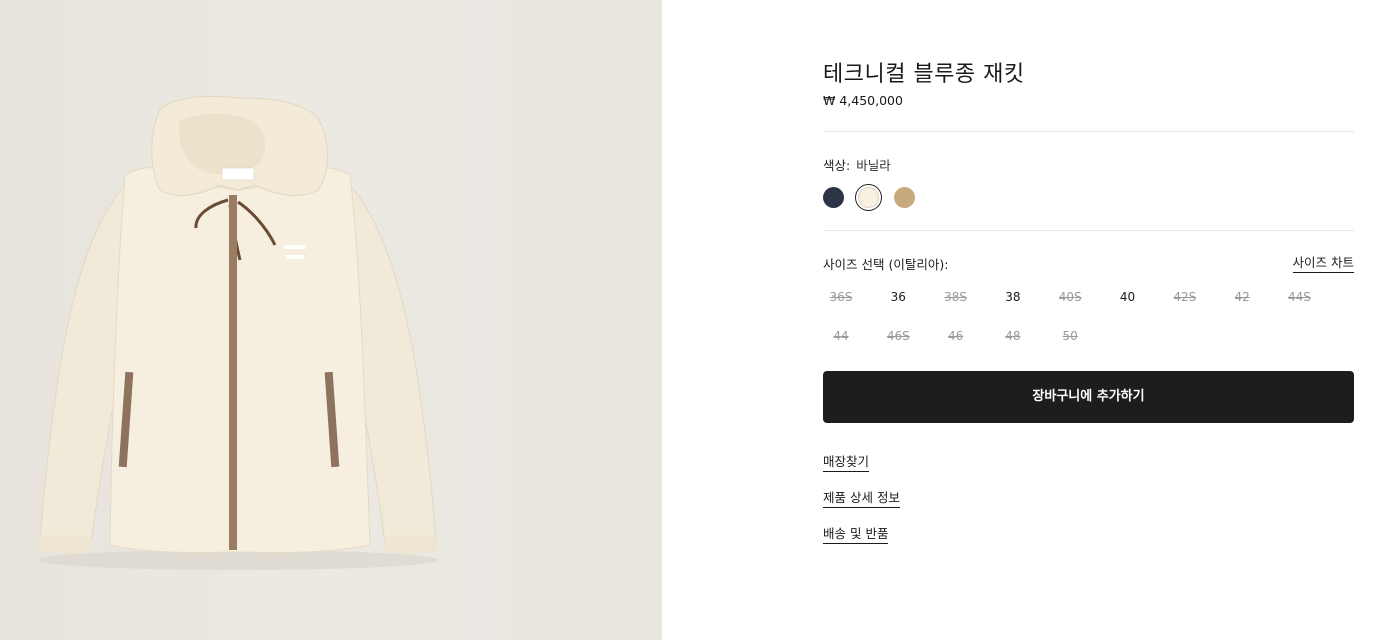 This screenshot has width=1392, height=640. Describe the element at coordinates (1128, 297) in the screenshot. I see `size-option-40: 40` at that location.